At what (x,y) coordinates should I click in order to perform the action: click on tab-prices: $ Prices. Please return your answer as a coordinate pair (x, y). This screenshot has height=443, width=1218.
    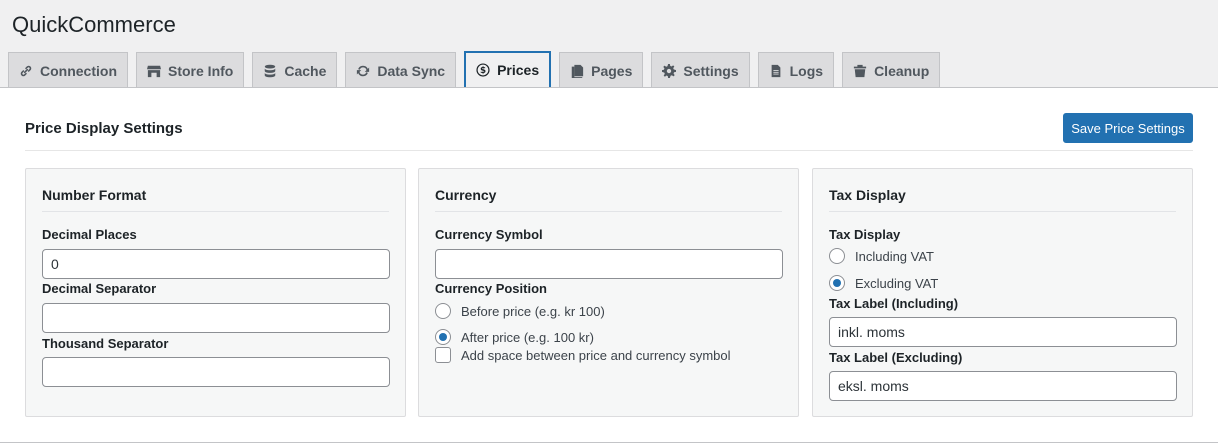
    Looking at the image, I should click on (508, 70).